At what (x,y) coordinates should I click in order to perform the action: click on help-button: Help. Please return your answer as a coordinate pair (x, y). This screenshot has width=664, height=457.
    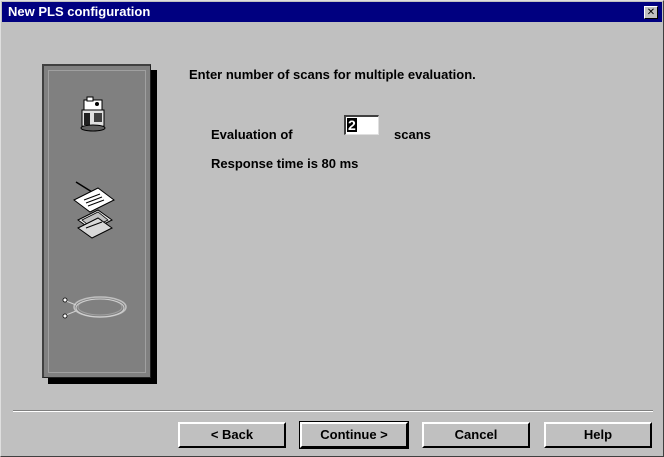
    Looking at the image, I should click on (598, 435).